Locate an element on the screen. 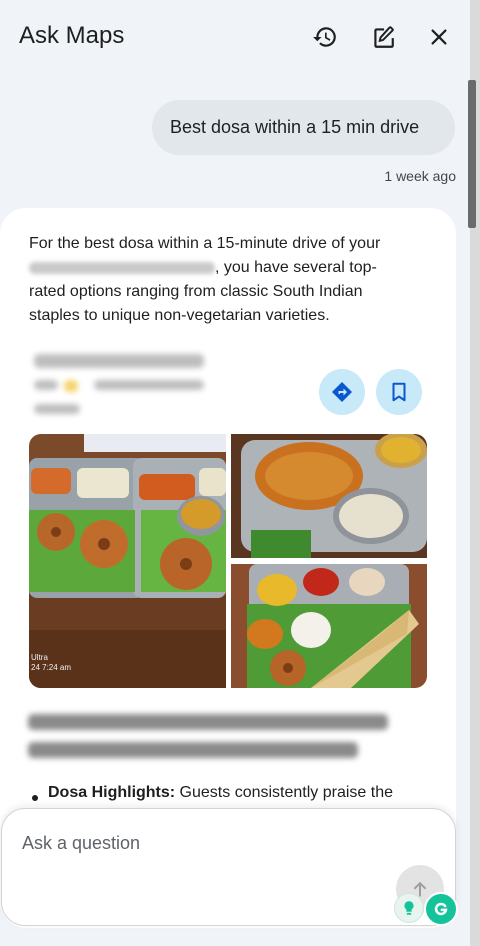  close-icon is located at coordinates (439, 37).